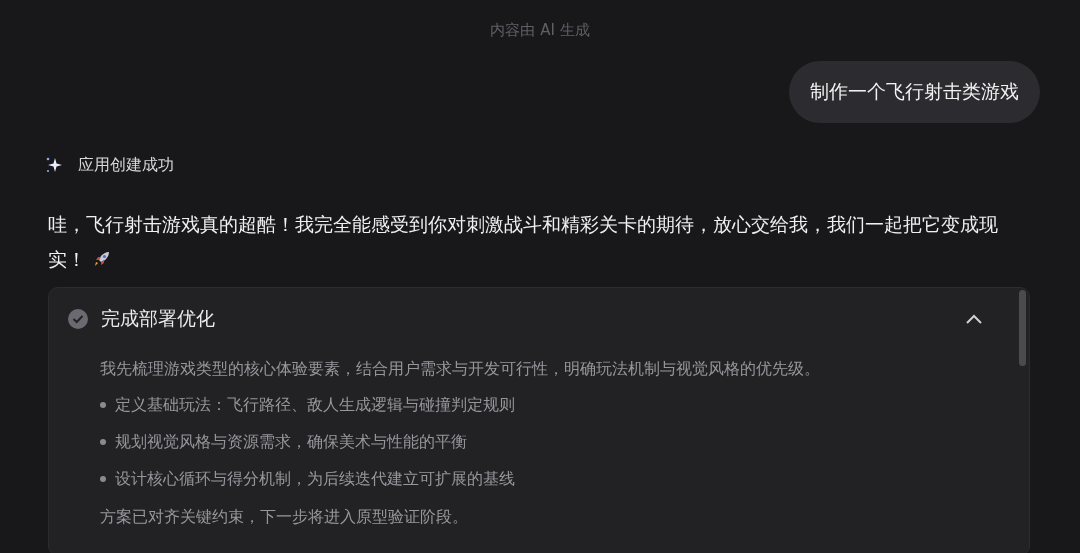  Describe the element at coordinates (315, 405) in the screenshot. I see `step-bullet: 定义基础玩法：飞行路径、敌人生成逻辑与碰撞判定规则` at that location.